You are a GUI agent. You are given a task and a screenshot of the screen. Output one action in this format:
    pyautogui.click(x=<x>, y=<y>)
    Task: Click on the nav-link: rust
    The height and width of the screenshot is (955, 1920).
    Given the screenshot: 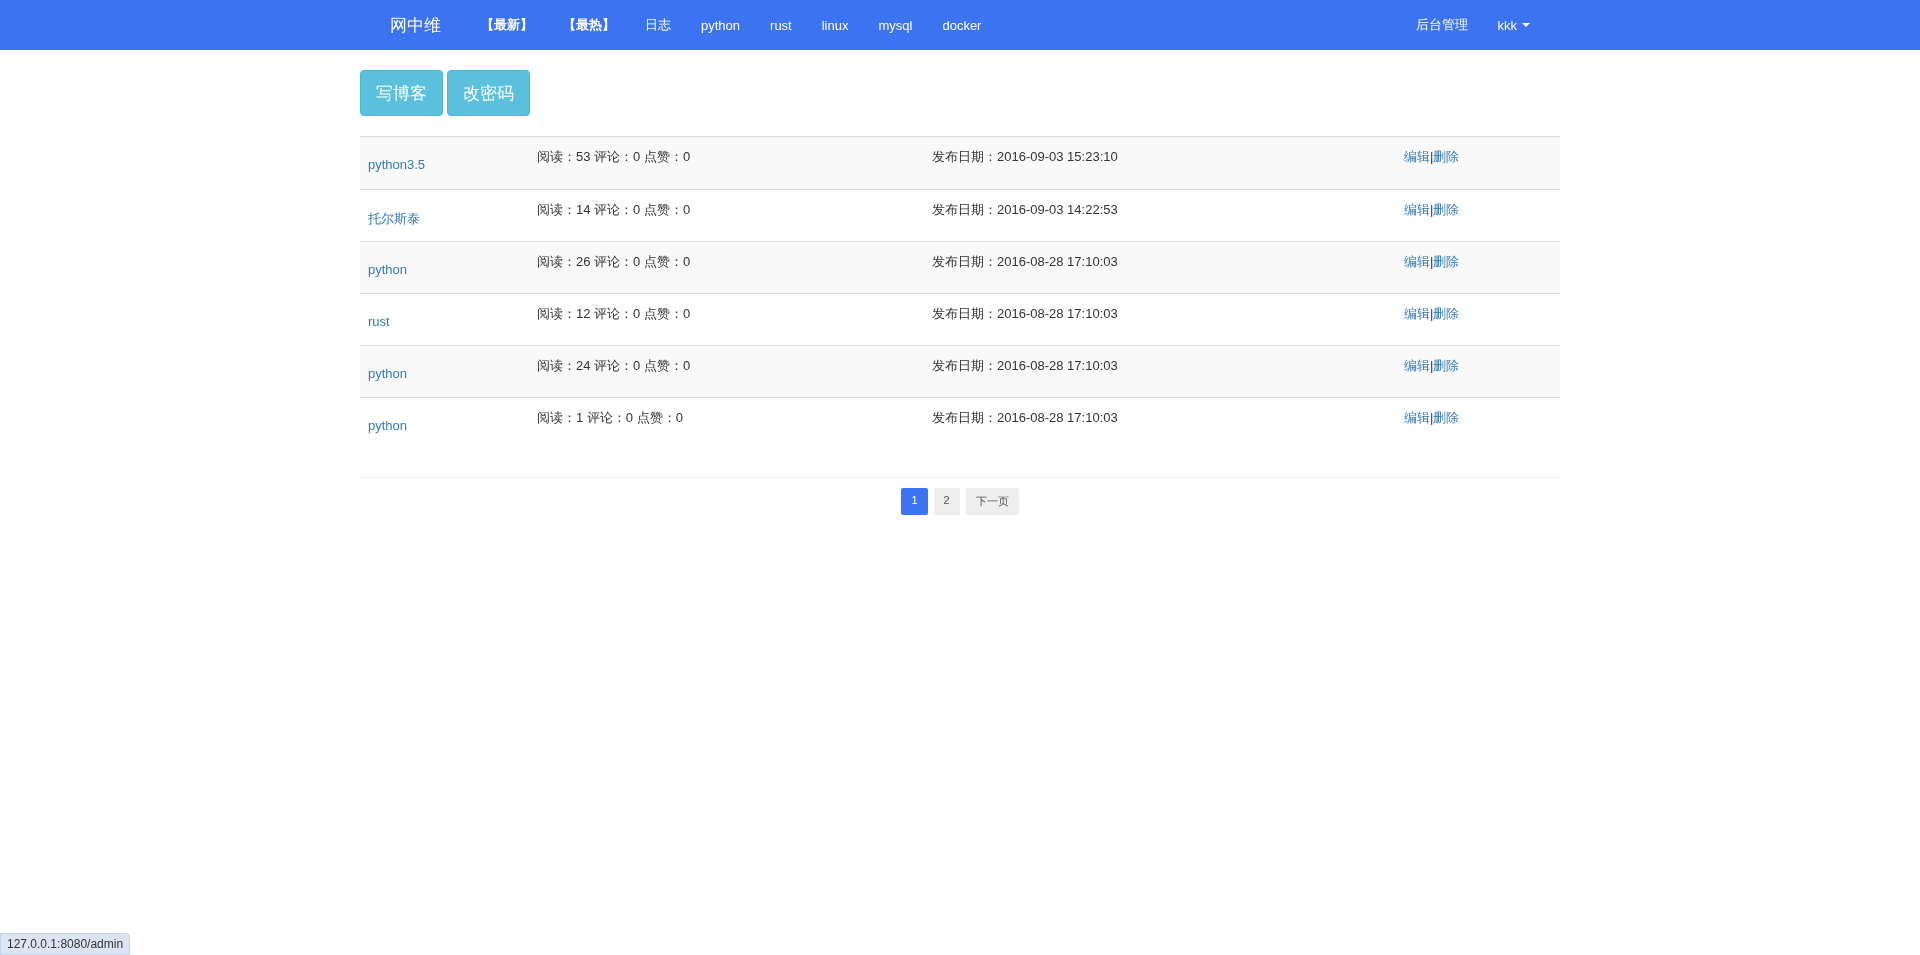 What is the action you would take?
    pyautogui.click(x=781, y=25)
    